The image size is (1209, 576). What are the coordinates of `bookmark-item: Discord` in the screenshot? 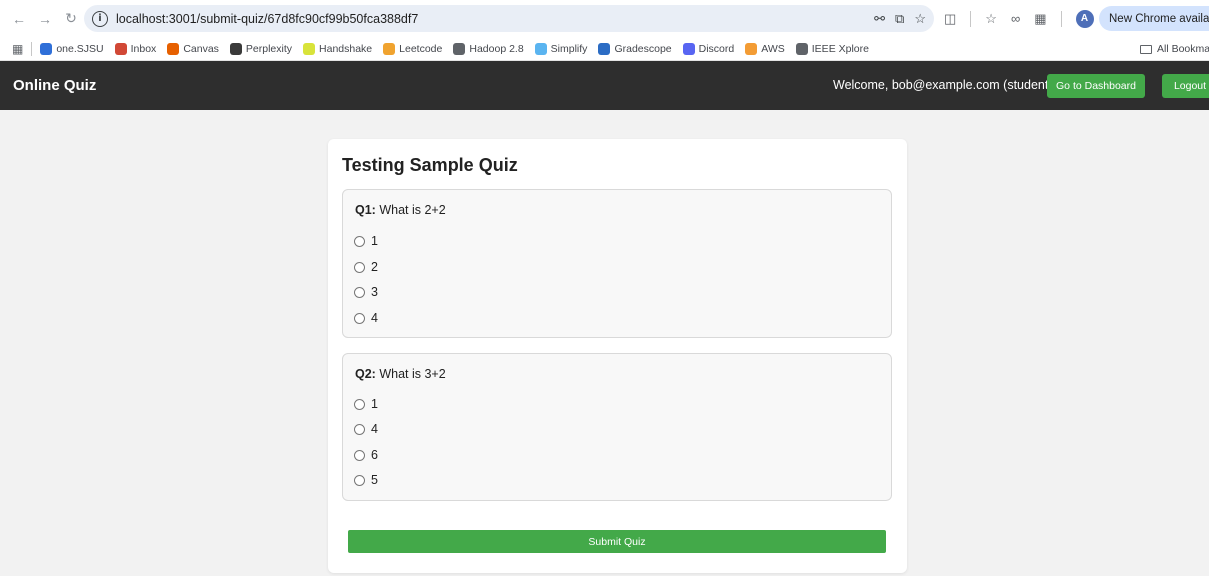 It's located at (708, 48).